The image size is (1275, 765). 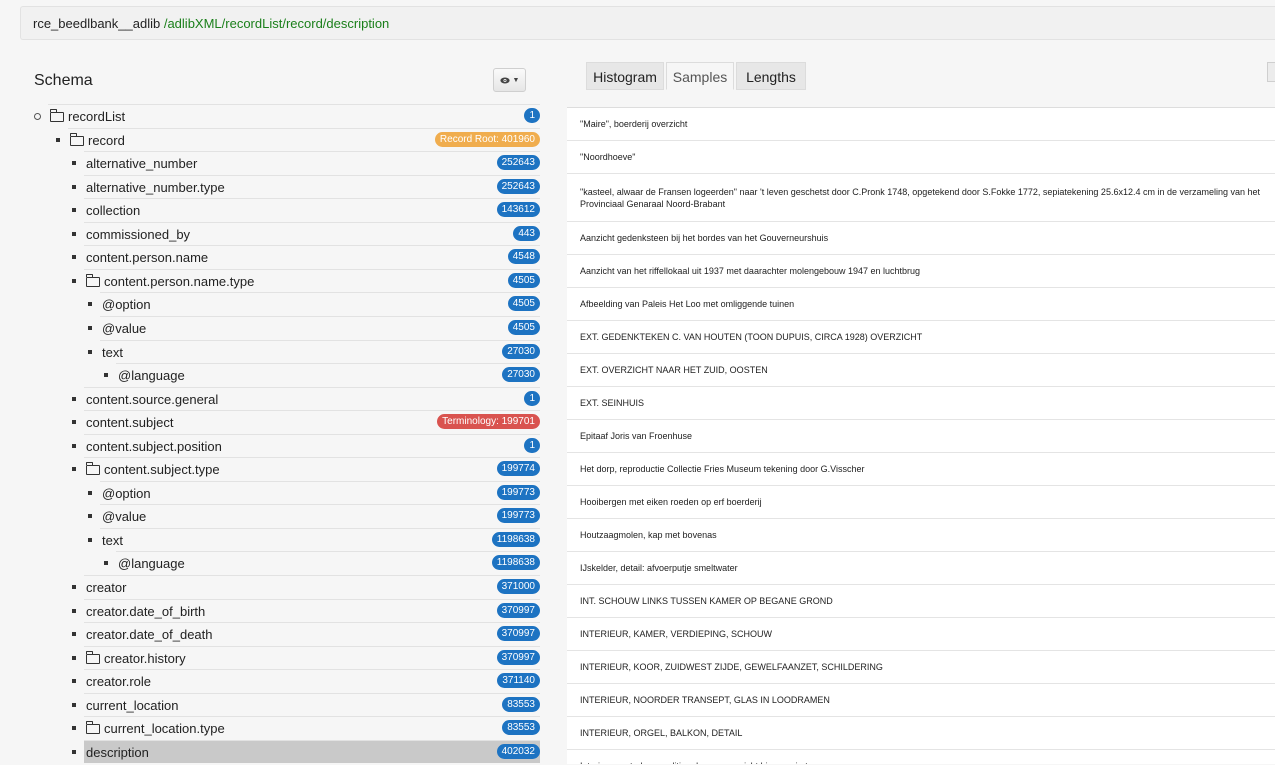 I want to click on tree-node-label: commissioned_by 443, so click(x=312, y=233).